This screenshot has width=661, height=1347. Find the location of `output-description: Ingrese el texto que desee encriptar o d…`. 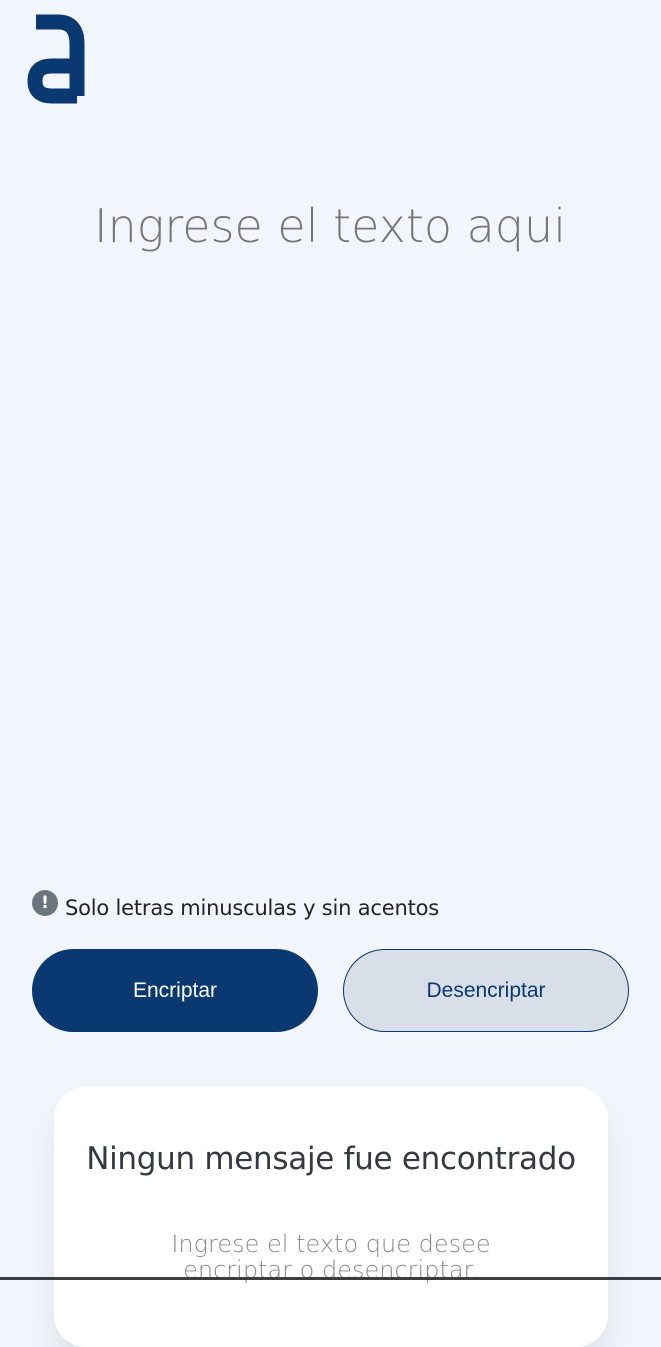

output-description: Ingrese el texto que desee encriptar o d… is located at coordinates (331, 1257).